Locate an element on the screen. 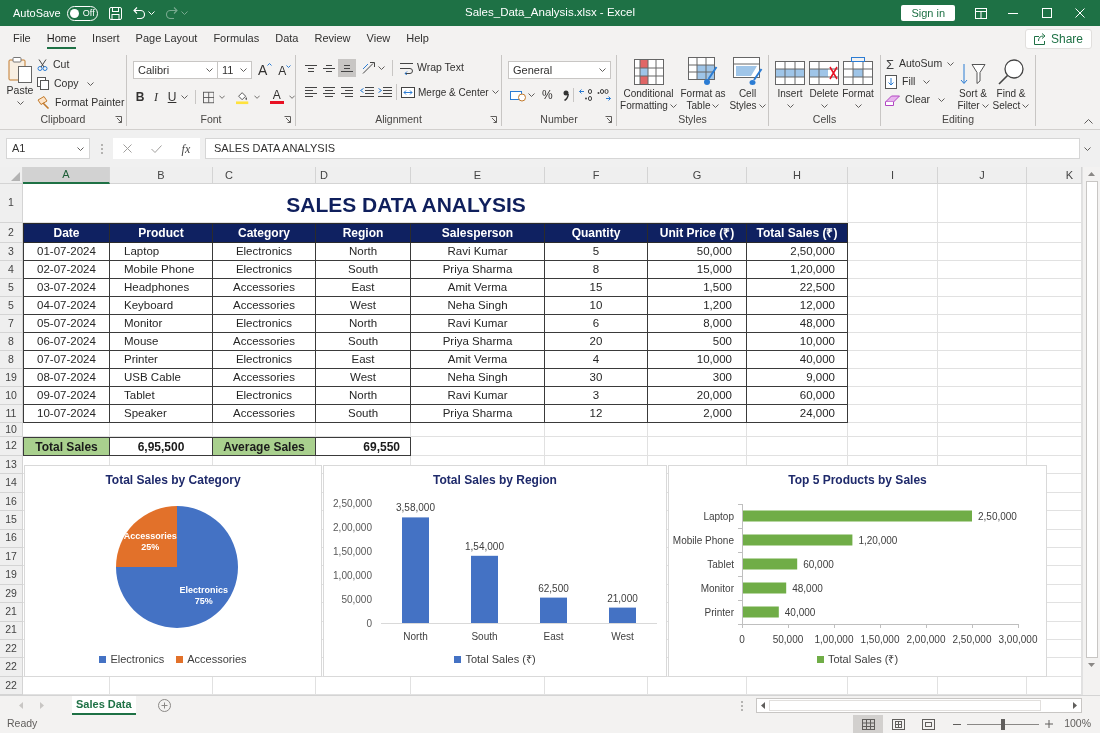 The height and width of the screenshot is (733, 1100). row-header: 11 is located at coordinates (11, 414).